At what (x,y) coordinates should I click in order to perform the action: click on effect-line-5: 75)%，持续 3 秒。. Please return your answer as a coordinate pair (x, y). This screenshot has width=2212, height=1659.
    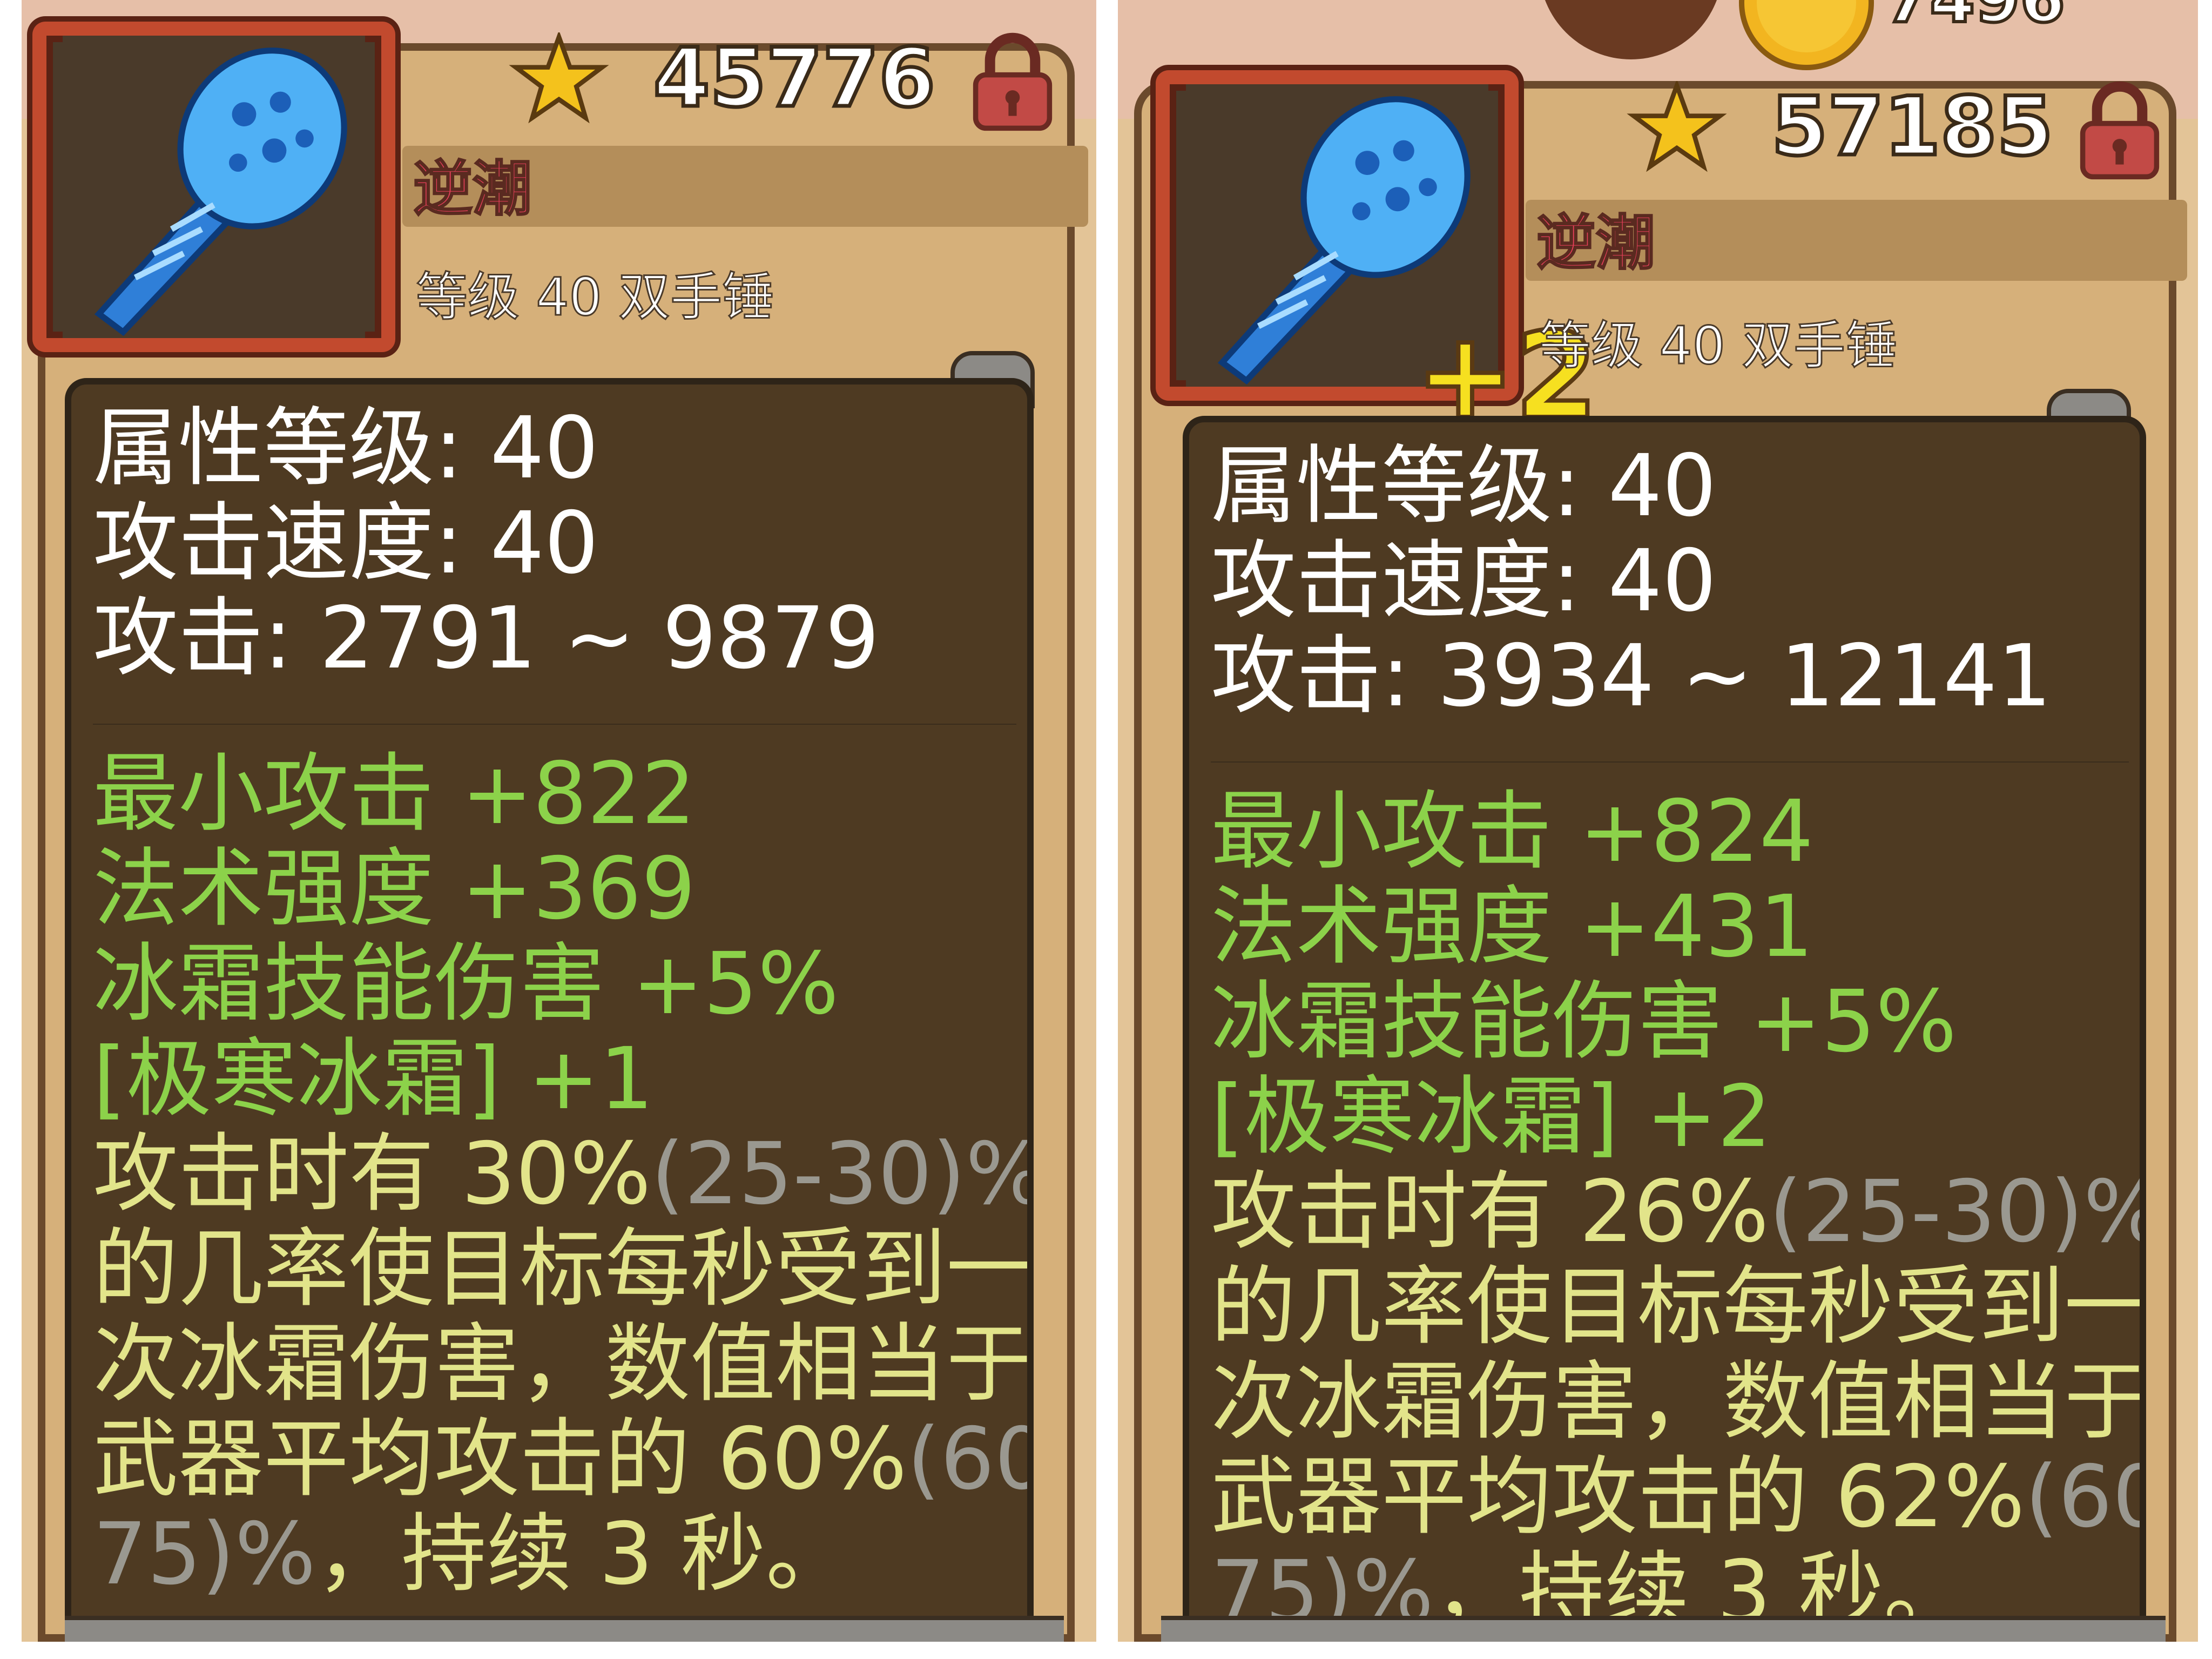
    Looking at the image, I should click on (554, 1554).